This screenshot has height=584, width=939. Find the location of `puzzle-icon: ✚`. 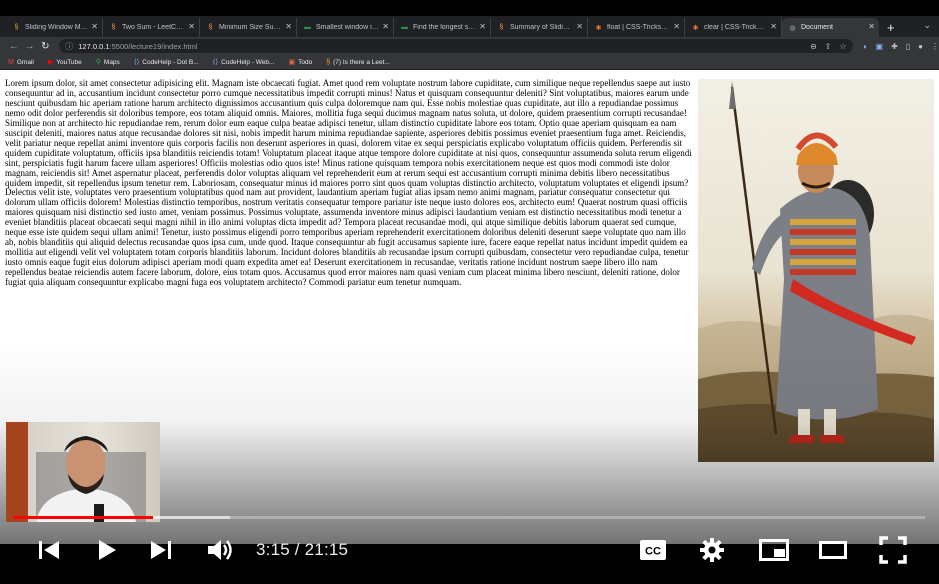

puzzle-icon: ✚ is located at coordinates (894, 46).